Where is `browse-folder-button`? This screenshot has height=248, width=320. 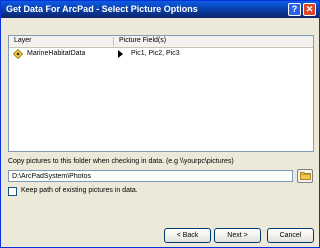
browse-folder-button is located at coordinates (305, 176).